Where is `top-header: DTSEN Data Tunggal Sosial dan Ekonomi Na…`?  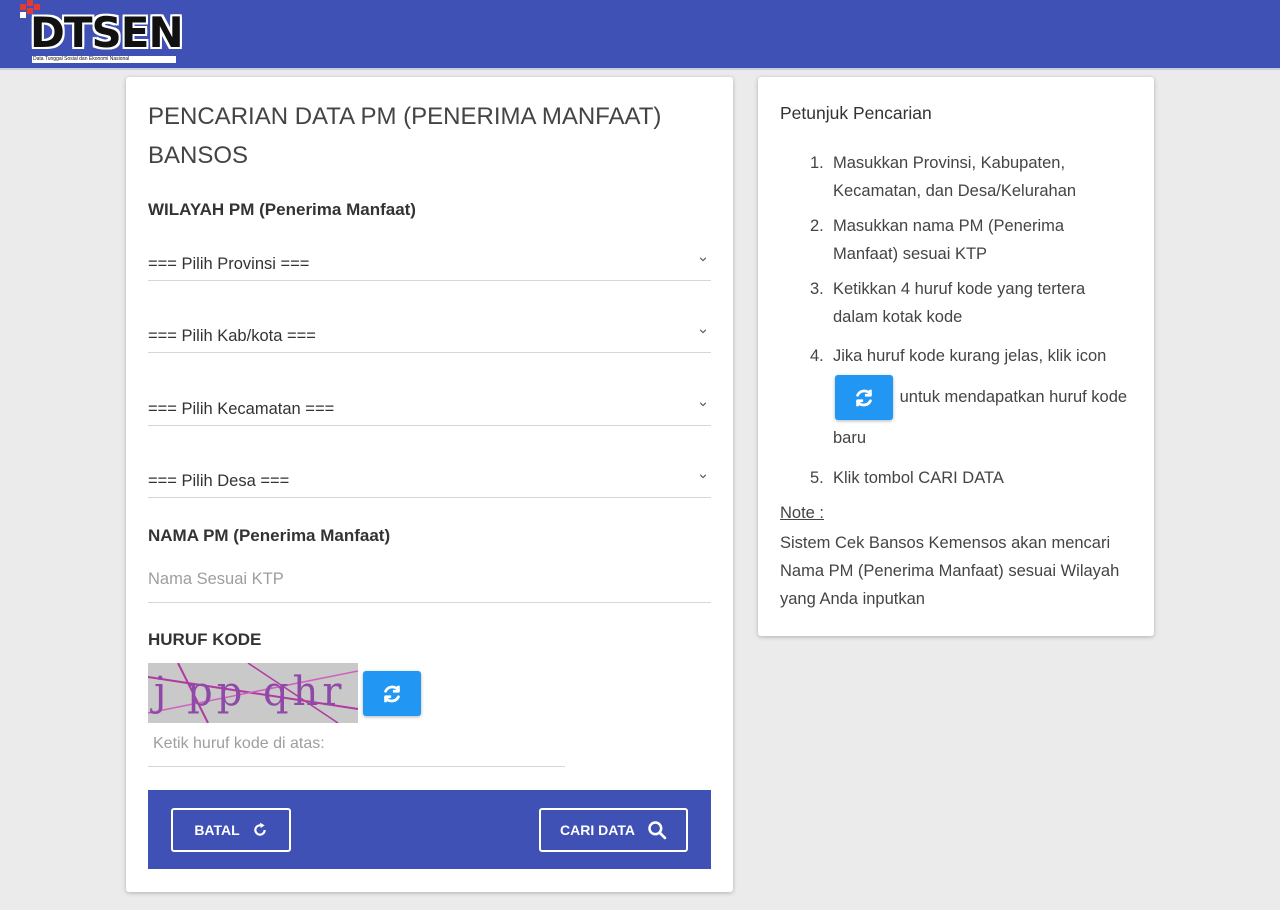 top-header: DTSEN Data Tunggal Sosial dan Ekonomi Na… is located at coordinates (640, 35).